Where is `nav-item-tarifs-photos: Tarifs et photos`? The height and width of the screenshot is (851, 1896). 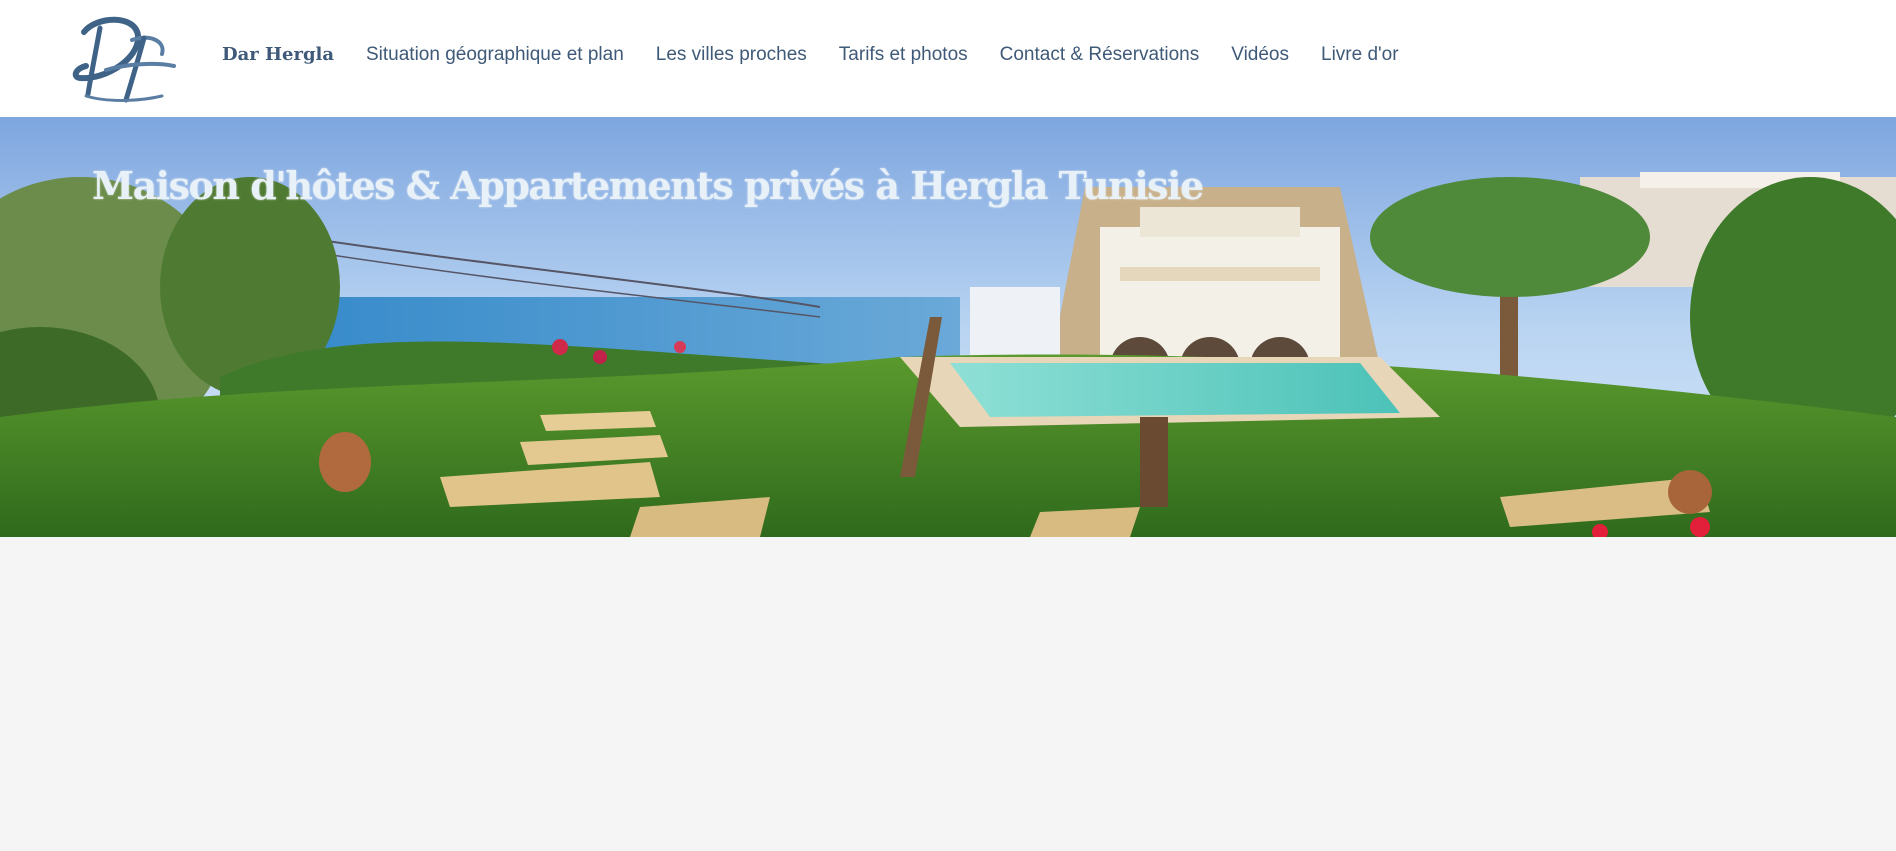
nav-item-tarifs-photos: Tarifs et photos is located at coordinates (903, 55).